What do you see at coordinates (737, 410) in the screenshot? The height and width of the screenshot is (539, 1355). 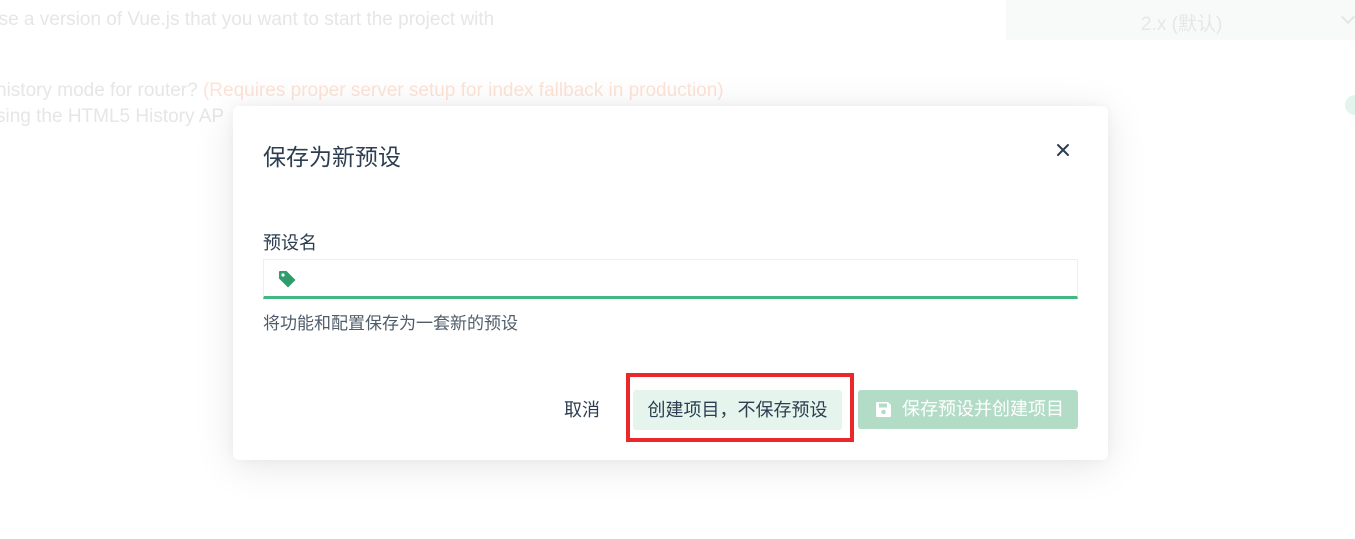 I see `create-without-saving-button: 创建项目，不保存预设` at bounding box center [737, 410].